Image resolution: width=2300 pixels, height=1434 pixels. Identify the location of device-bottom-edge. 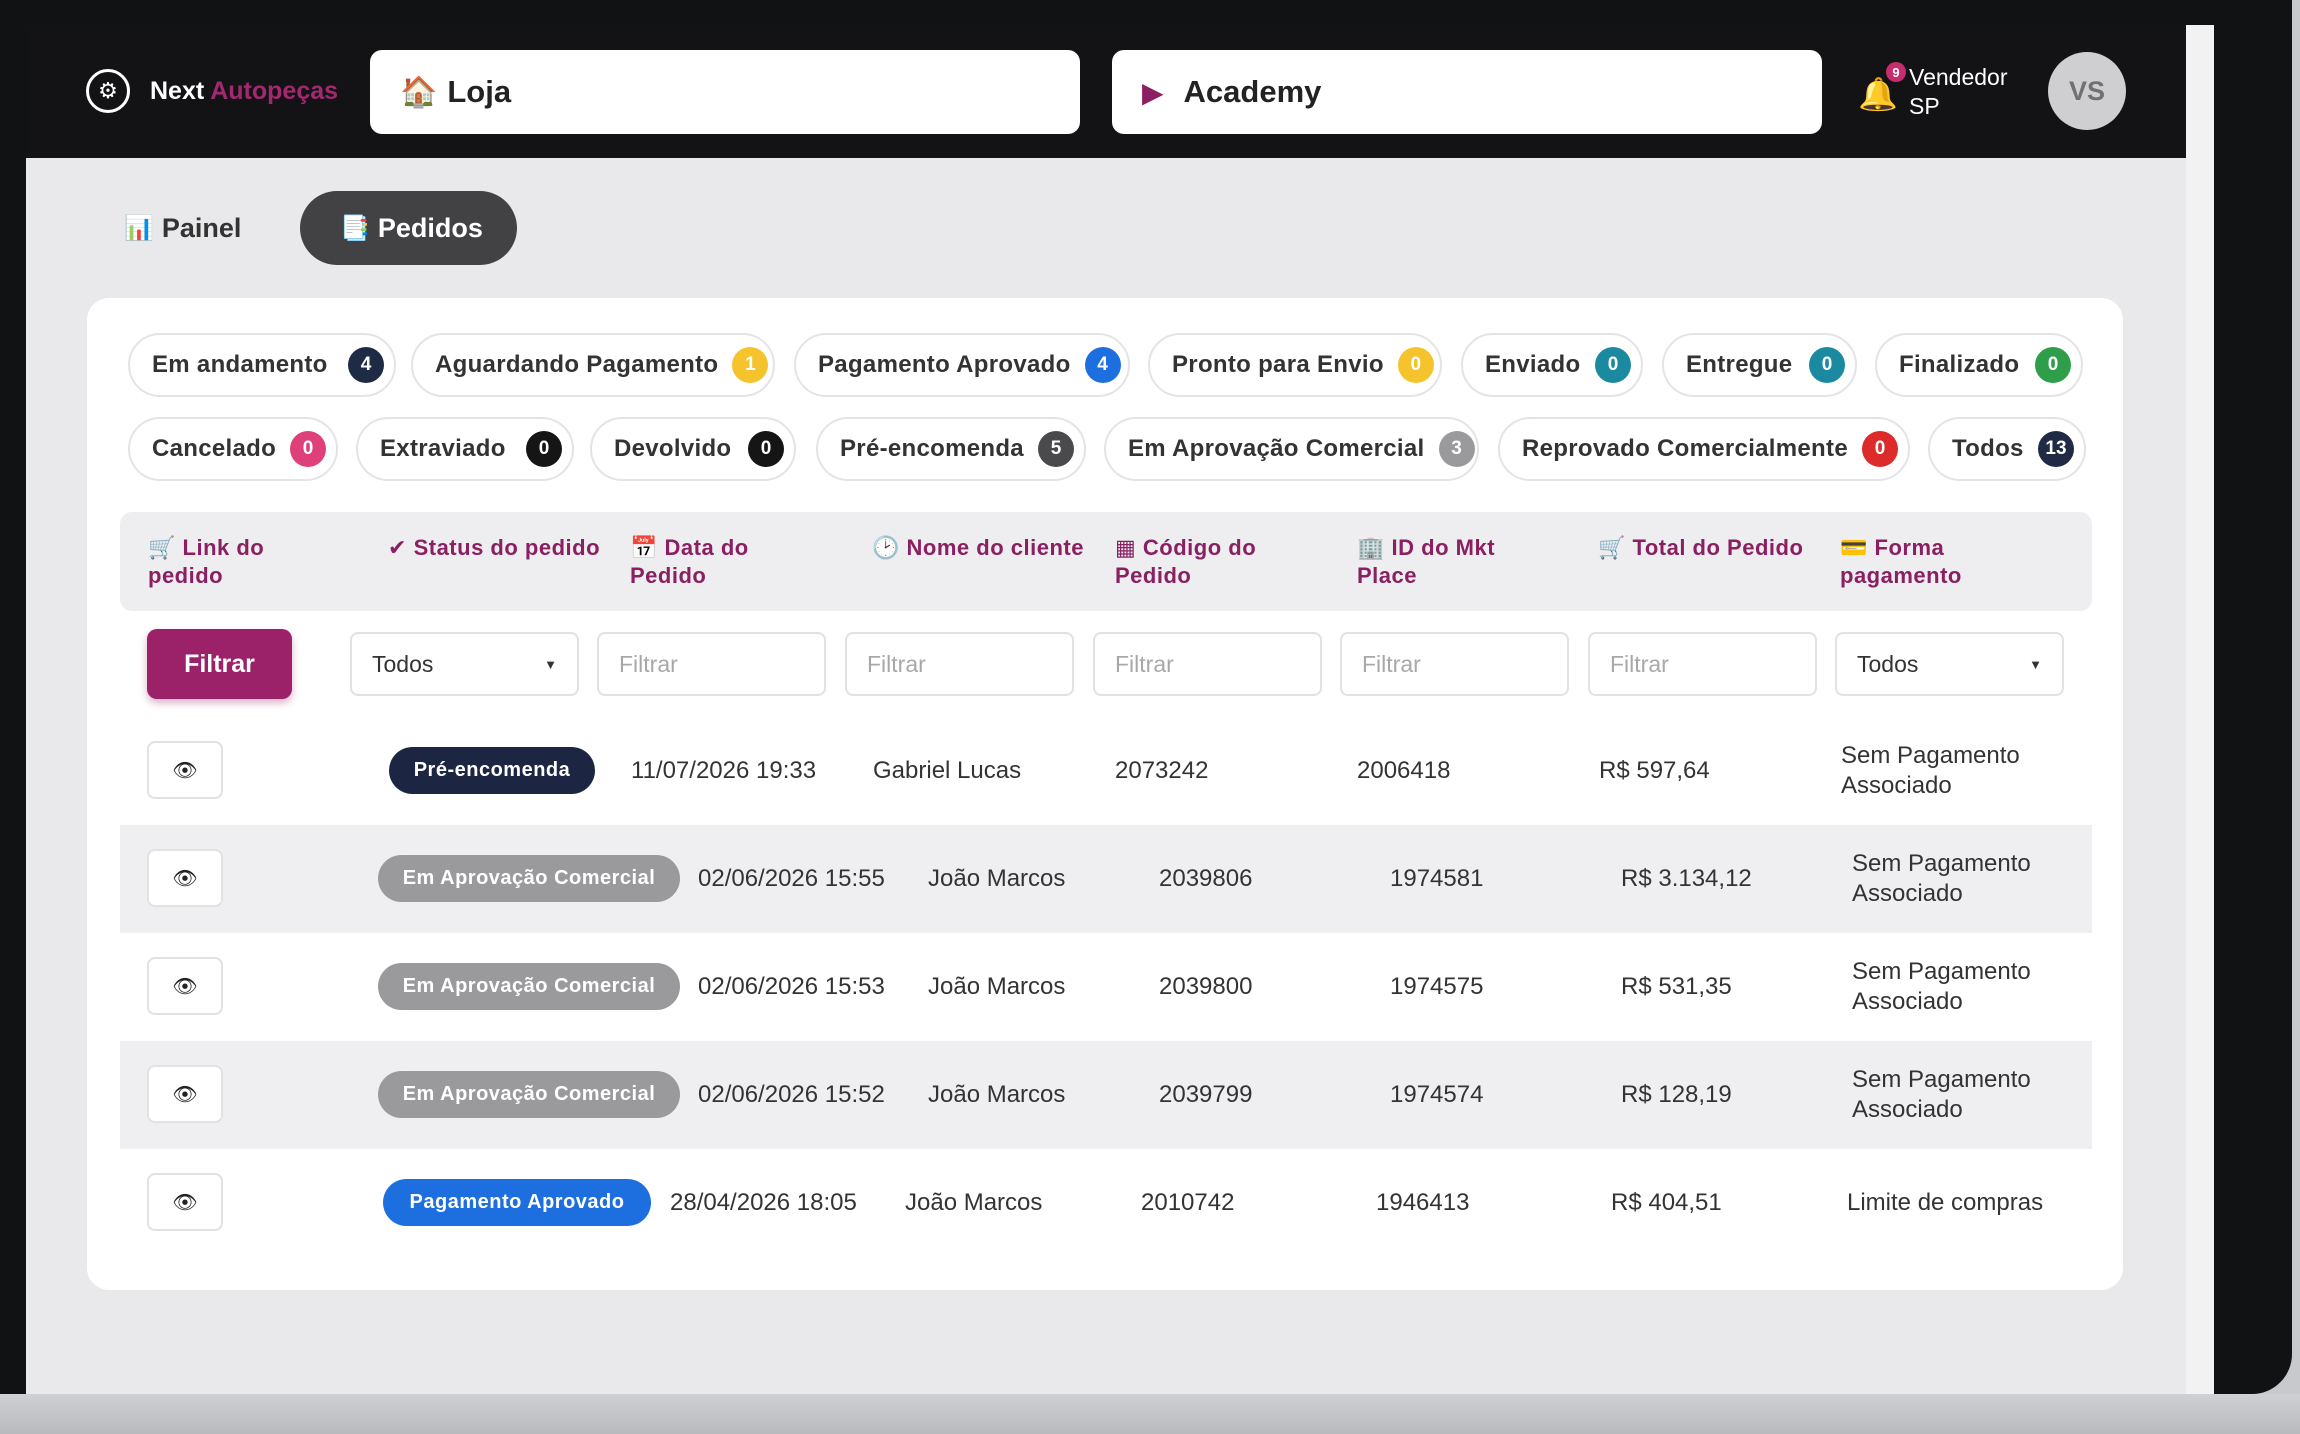
(1150, 1414).